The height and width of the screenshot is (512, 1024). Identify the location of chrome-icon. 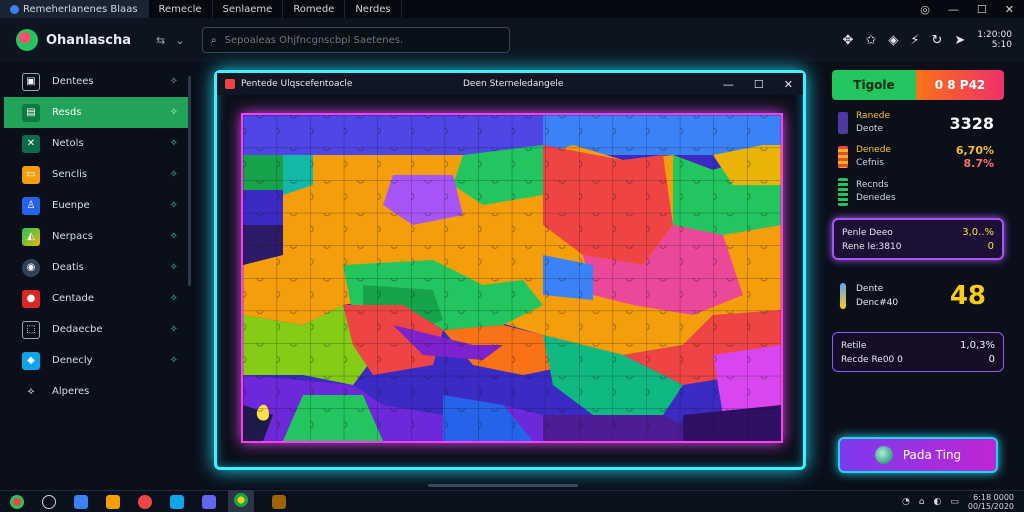
(241, 500).